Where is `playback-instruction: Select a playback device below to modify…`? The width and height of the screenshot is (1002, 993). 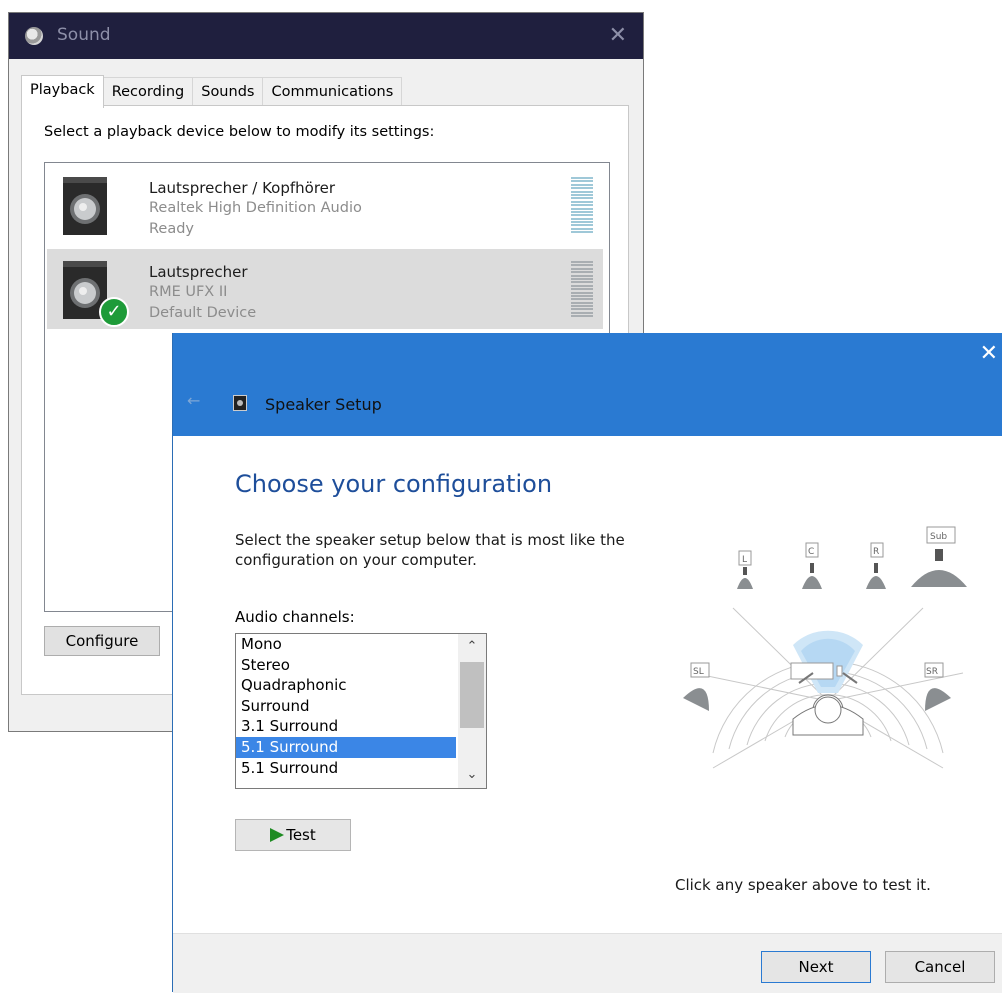 playback-instruction: Select a playback device below to modify… is located at coordinates (239, 132).